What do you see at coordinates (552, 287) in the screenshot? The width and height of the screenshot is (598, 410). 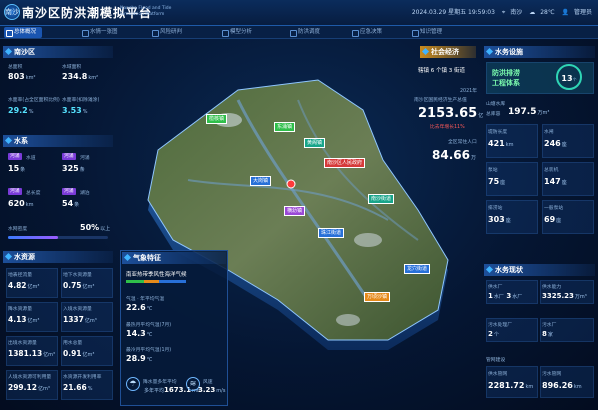 I see `capacity-label: 供水能力` at bounding box center [552, 287].